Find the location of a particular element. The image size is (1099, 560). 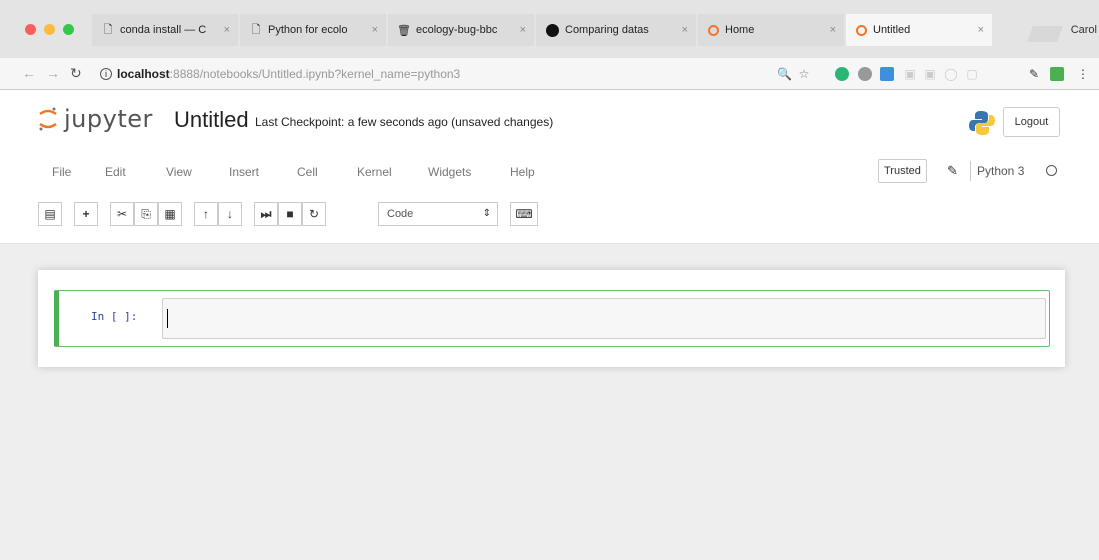

command-palette-button: ⌨ is located at coordinates (524, 214).